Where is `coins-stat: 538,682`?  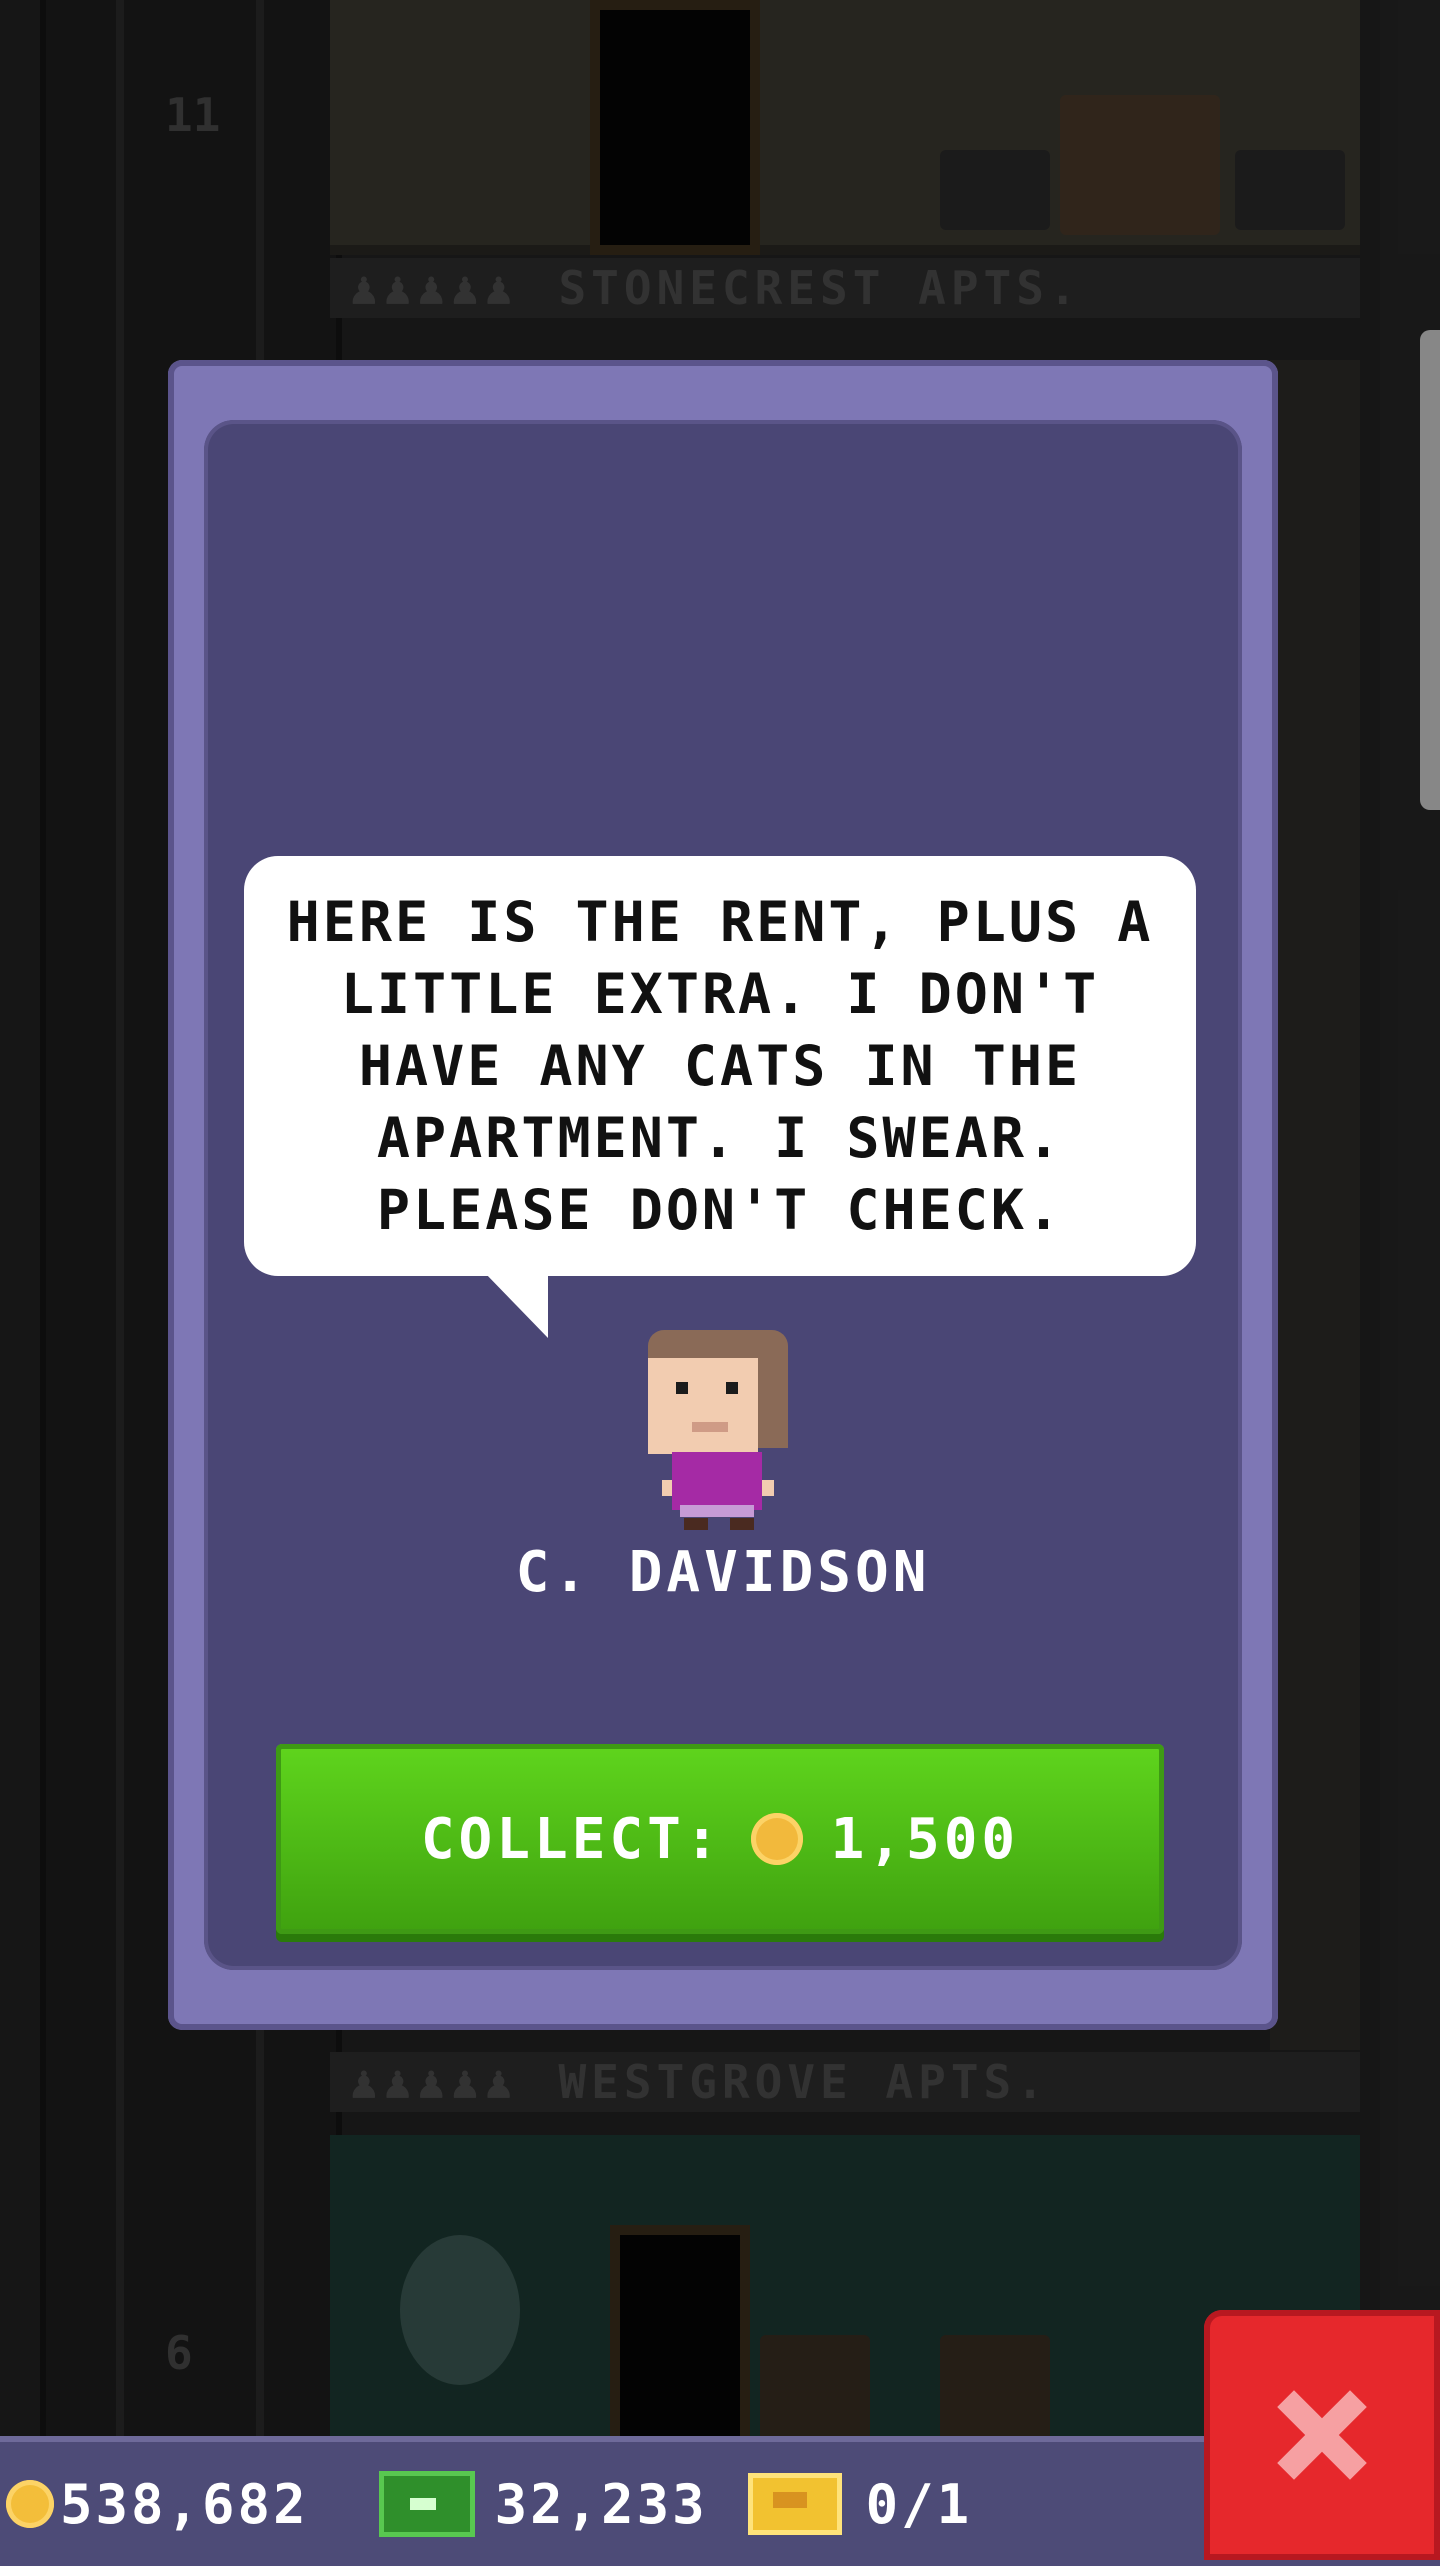 coins-stat: 538,682 is located at coordinates (154, 2504).